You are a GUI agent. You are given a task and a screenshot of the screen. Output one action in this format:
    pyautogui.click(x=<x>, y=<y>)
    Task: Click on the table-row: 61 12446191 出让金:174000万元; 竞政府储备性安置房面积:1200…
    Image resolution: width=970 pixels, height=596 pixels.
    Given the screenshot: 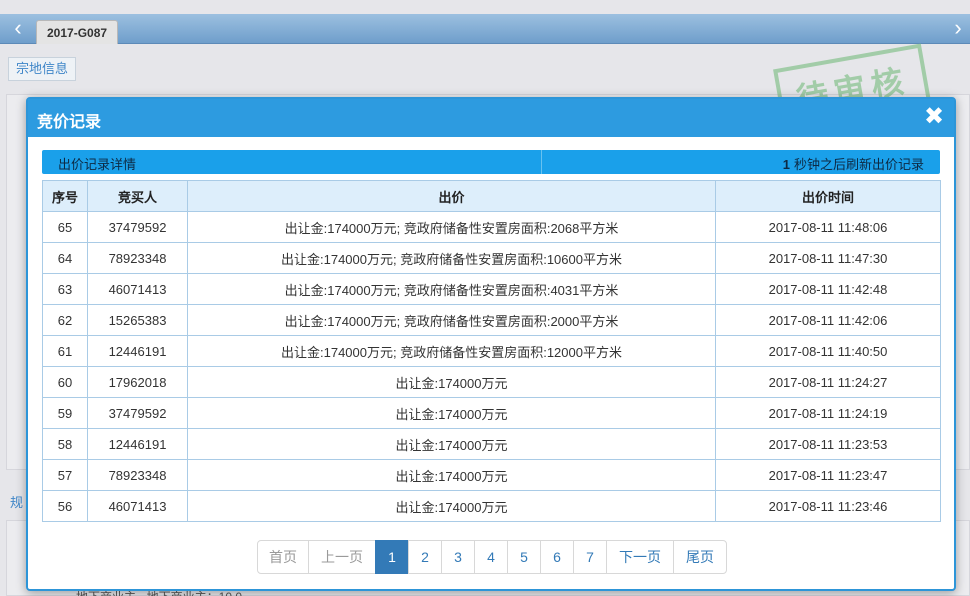 What is the action you would take?
    pyautogui.click(x=491, y=351)
    